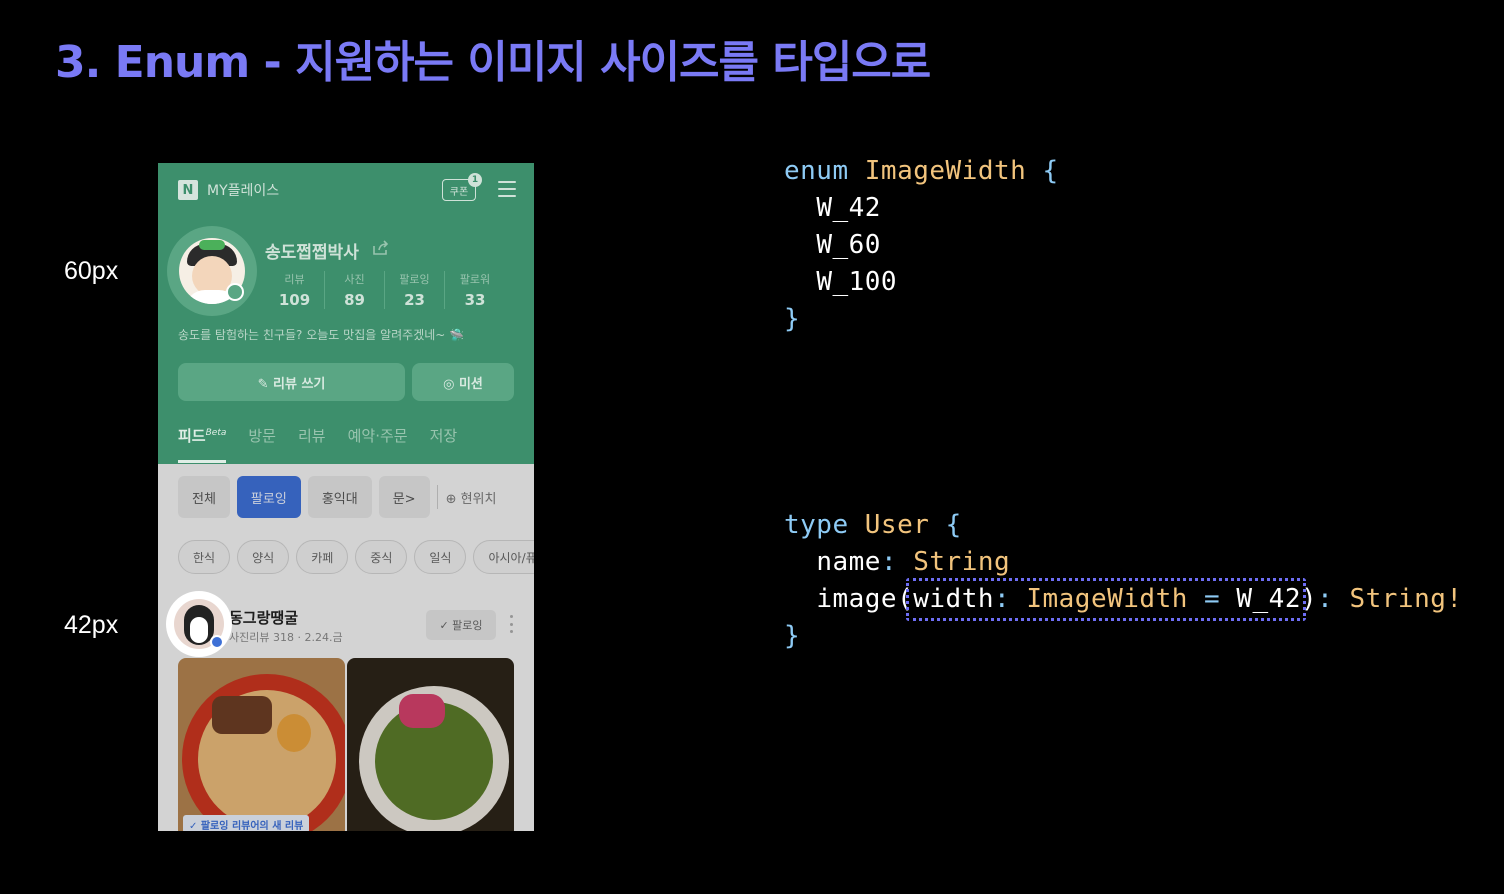 The height and width of the screenshot is (894, 1504). I want to click on category-chip: 한식, so click(204, 557).